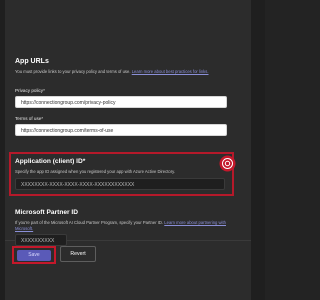 This screenshot has height=300, width=320. Describe the element at coordinates (227, 163) in the screenshot. I see `target-icon` at that location.